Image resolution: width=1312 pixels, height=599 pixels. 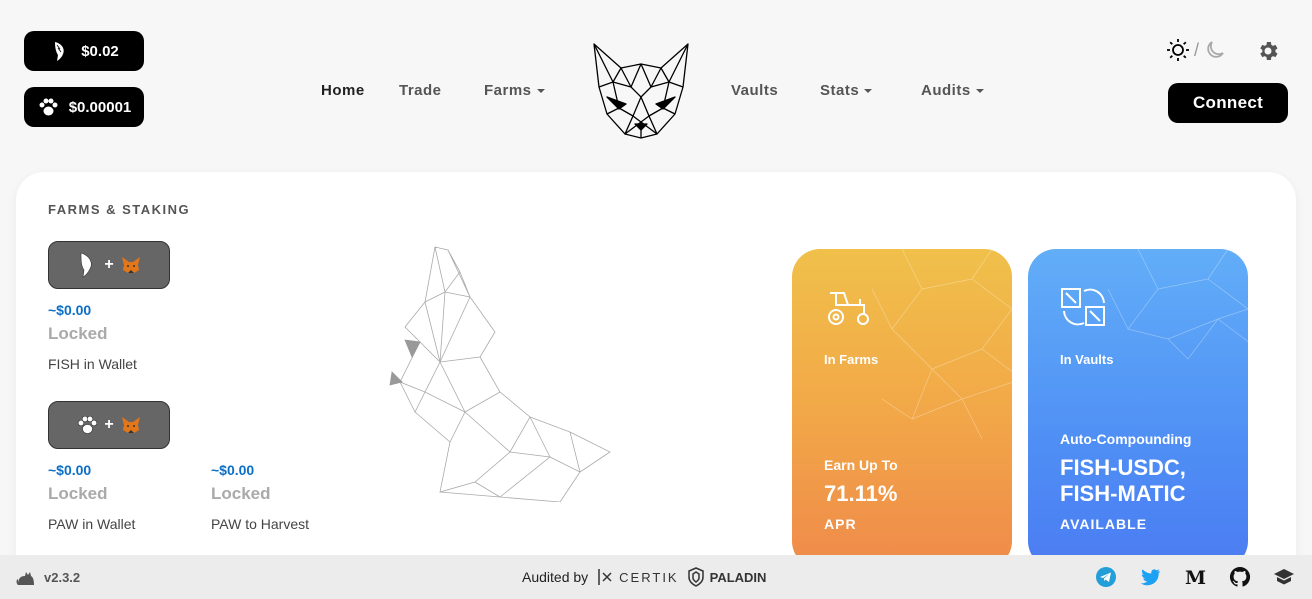 I want to click on sun-icon, so click(x=1178, y=50).